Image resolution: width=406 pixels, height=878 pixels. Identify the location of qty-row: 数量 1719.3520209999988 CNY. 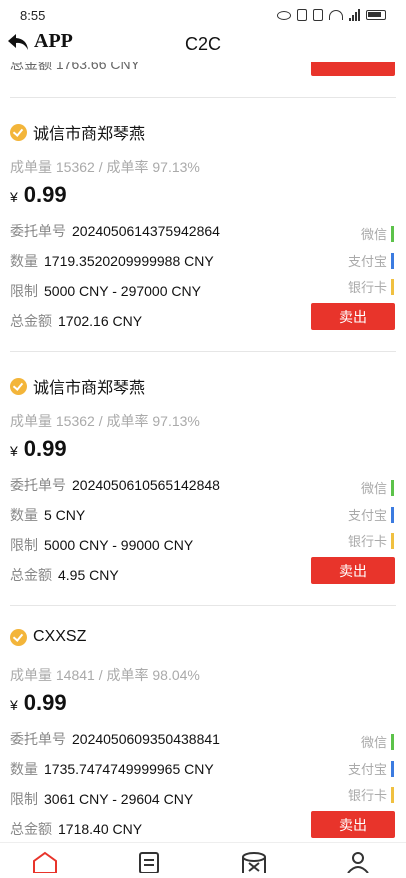
(112, 261).